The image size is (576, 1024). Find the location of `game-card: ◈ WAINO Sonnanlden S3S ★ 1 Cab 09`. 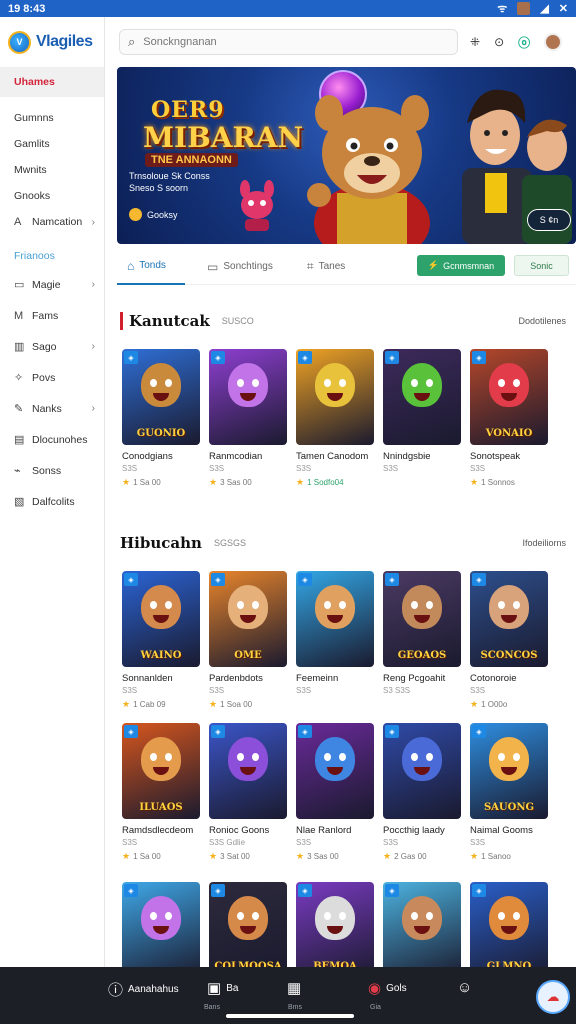

game-card: ◈ WAINO Sonnanlden S3S ★ 1 Cab 09 is located at coordinates (161, 640).